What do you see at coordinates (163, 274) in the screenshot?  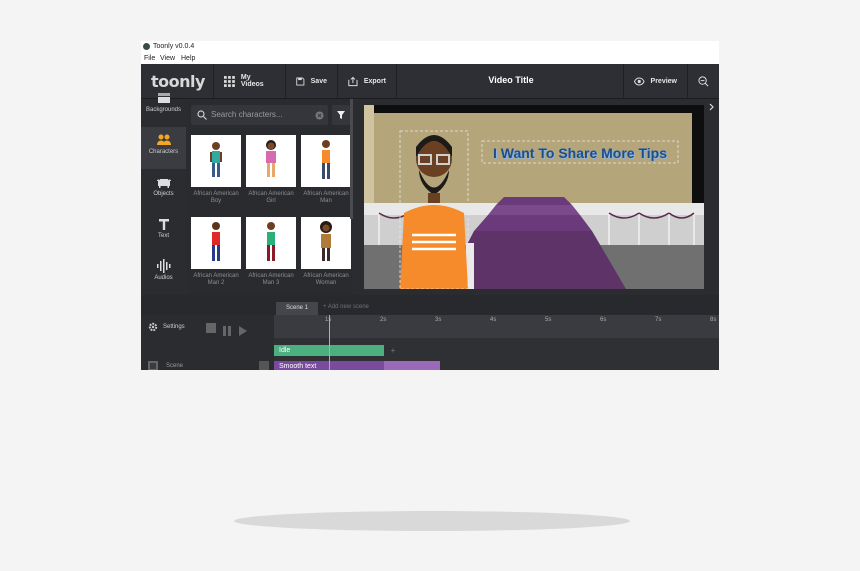 I see `sidebar-item-audios: Audios` at bounding box center [163, 274].